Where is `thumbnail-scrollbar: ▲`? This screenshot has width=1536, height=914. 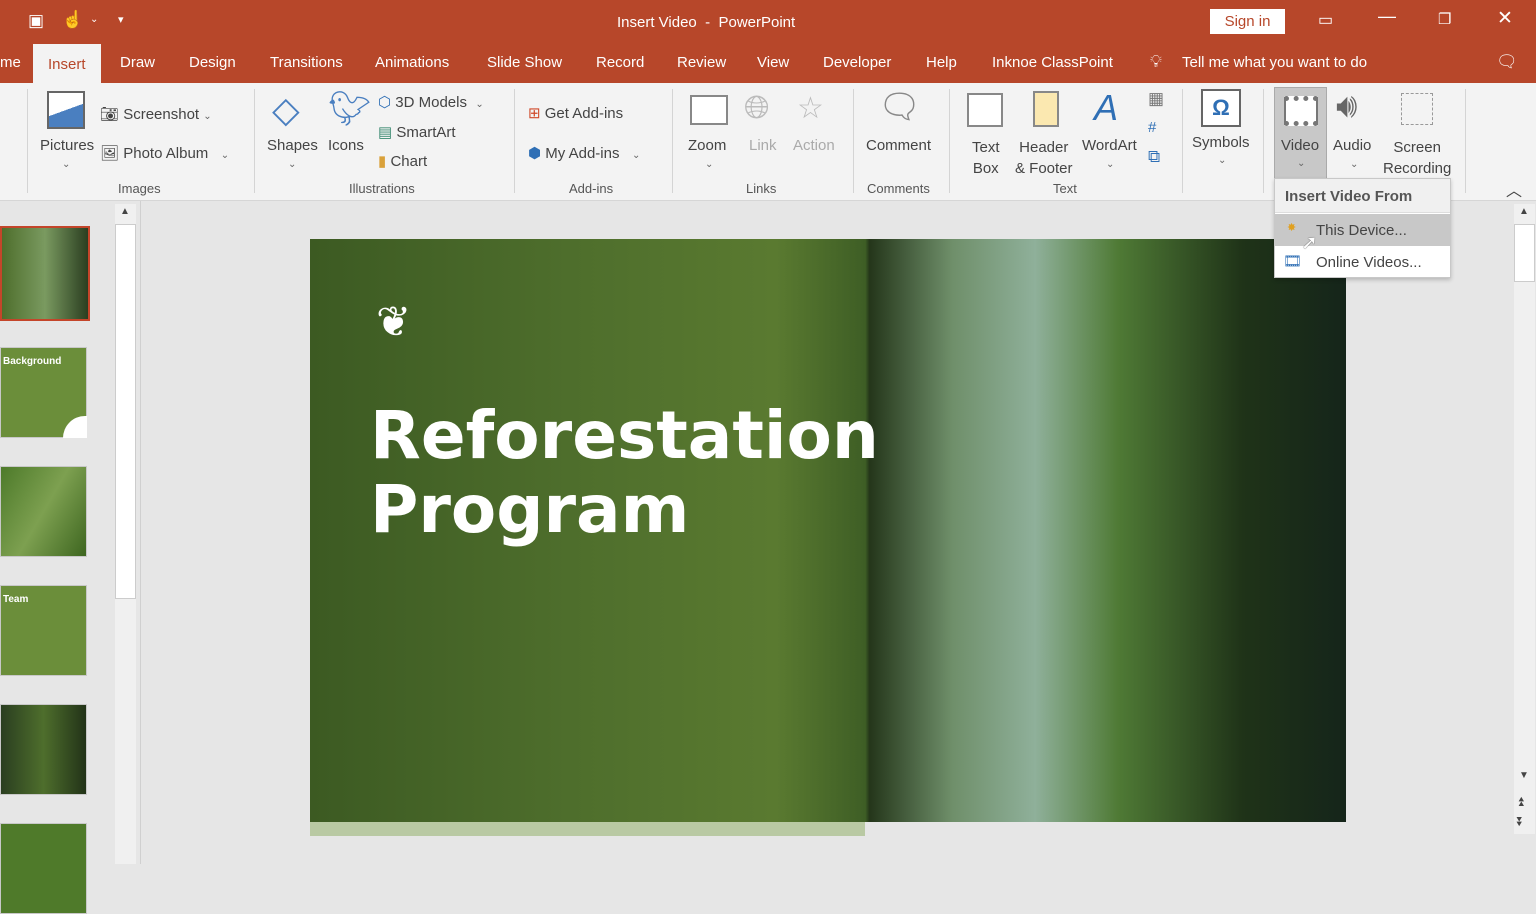 thumbnail-scrollbar: ▲ is located at coordinates (125, 534).